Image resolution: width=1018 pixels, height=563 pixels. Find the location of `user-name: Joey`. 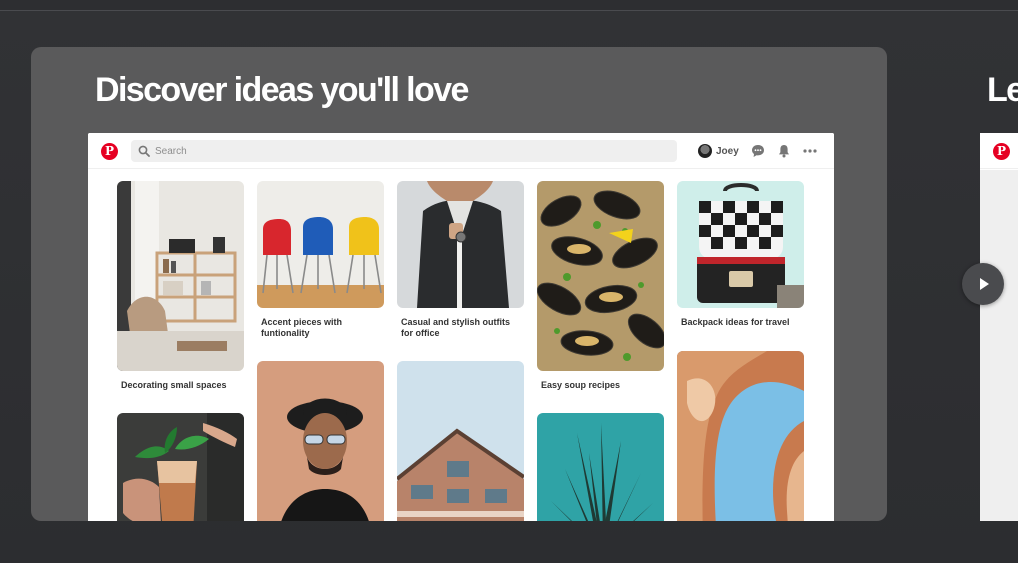

user-name: Joey is located at coordinates (727, 151).